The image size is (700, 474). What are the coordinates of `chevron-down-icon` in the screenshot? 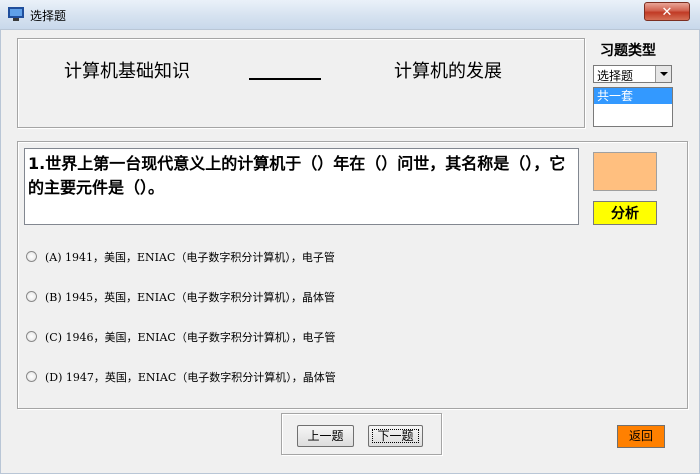 It's located at (663, 74).